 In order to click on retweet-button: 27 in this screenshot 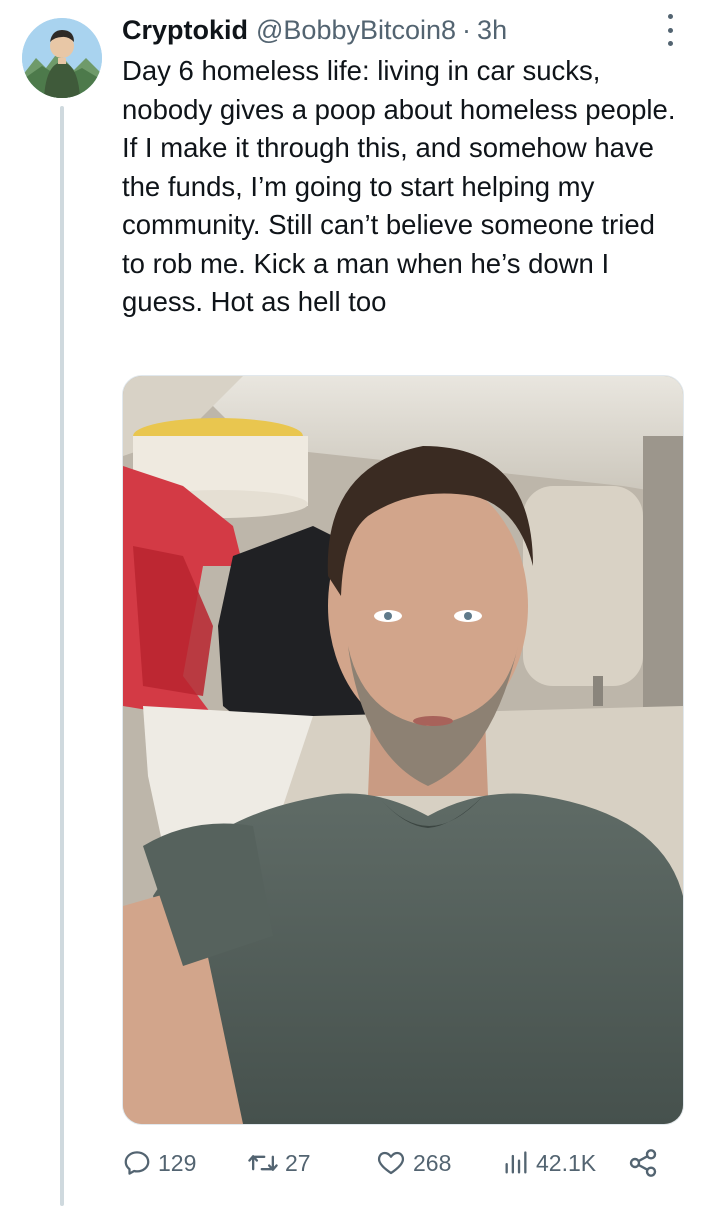, I will do `click(279, 1163)`.